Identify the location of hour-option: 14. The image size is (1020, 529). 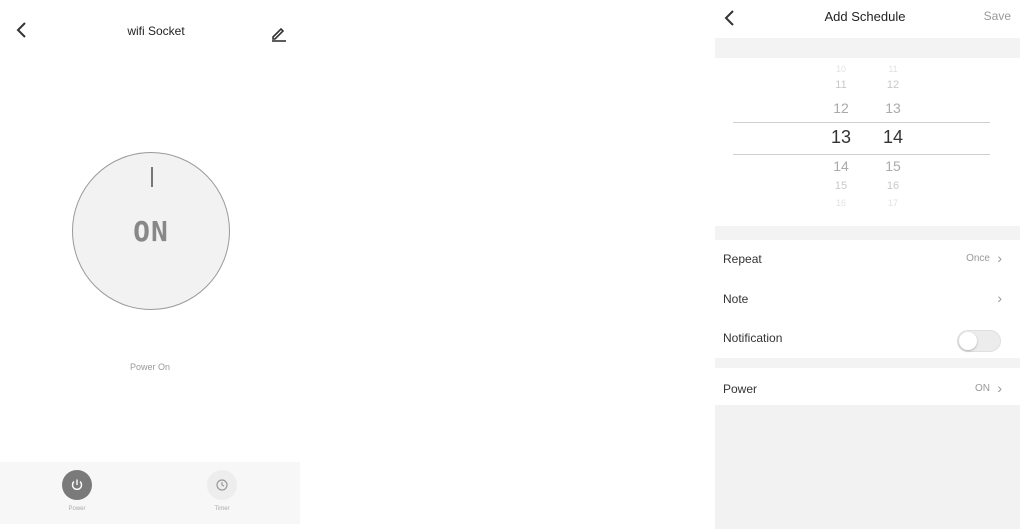
(841, 166).